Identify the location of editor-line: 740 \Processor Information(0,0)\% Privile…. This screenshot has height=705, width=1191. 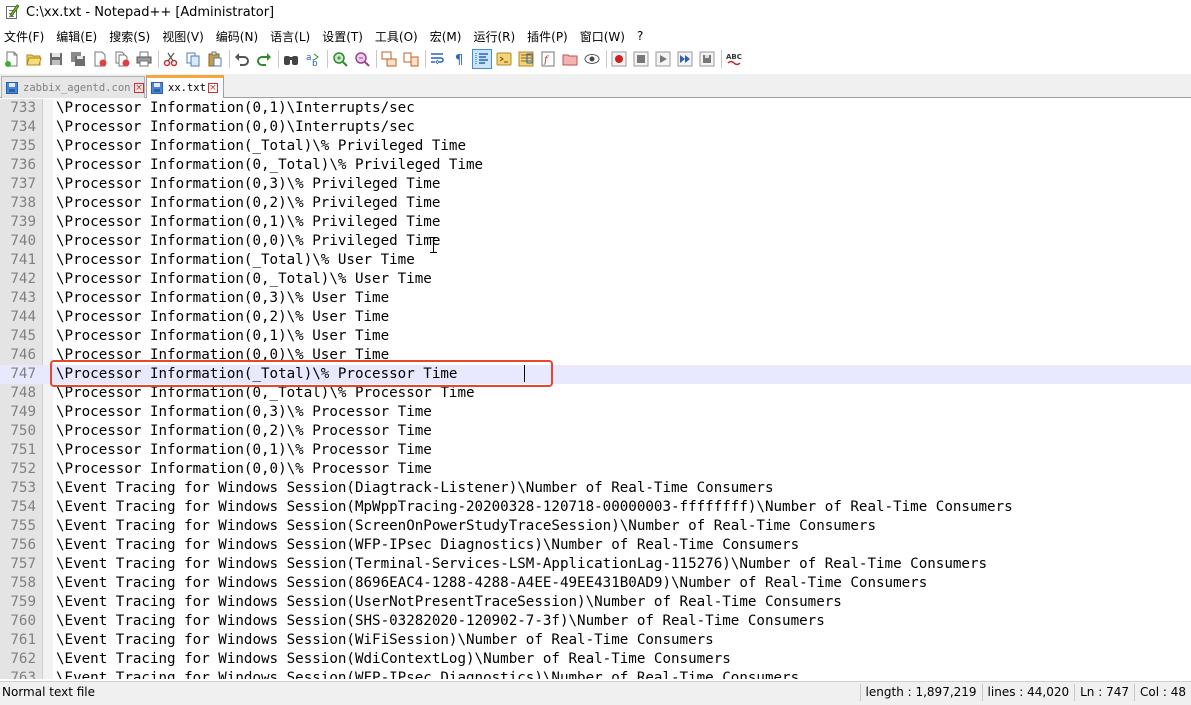
(595, 241).